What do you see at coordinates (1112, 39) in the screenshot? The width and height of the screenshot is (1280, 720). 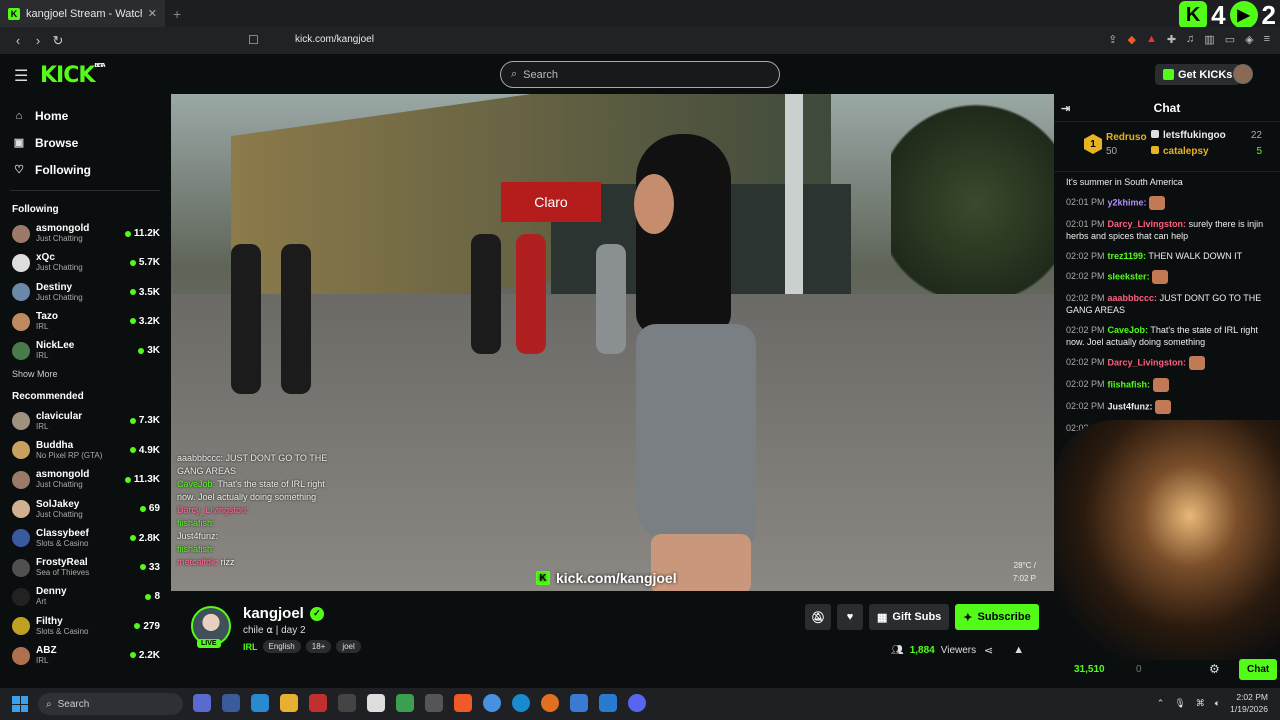 I see `share-icon: ⇪` at bounding box center [1112, 39].